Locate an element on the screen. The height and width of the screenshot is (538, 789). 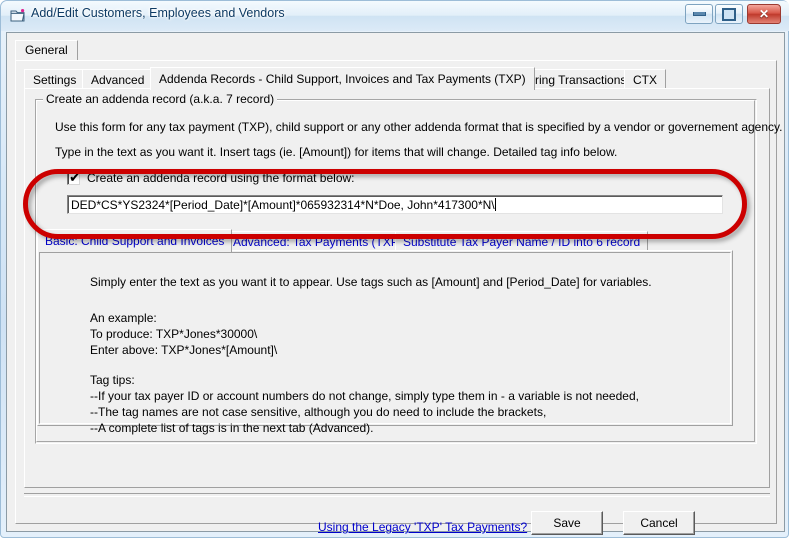
maximize-button is located at coordinates (729, 14).